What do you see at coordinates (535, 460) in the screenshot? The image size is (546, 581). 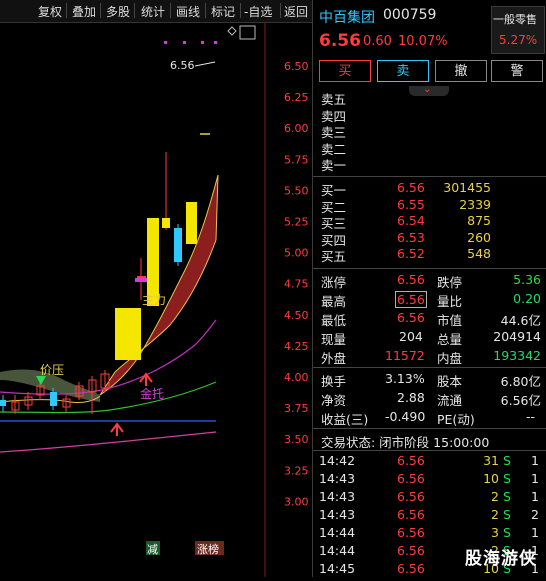 I see `tick-count: 1` at bounding box center [535, 460].